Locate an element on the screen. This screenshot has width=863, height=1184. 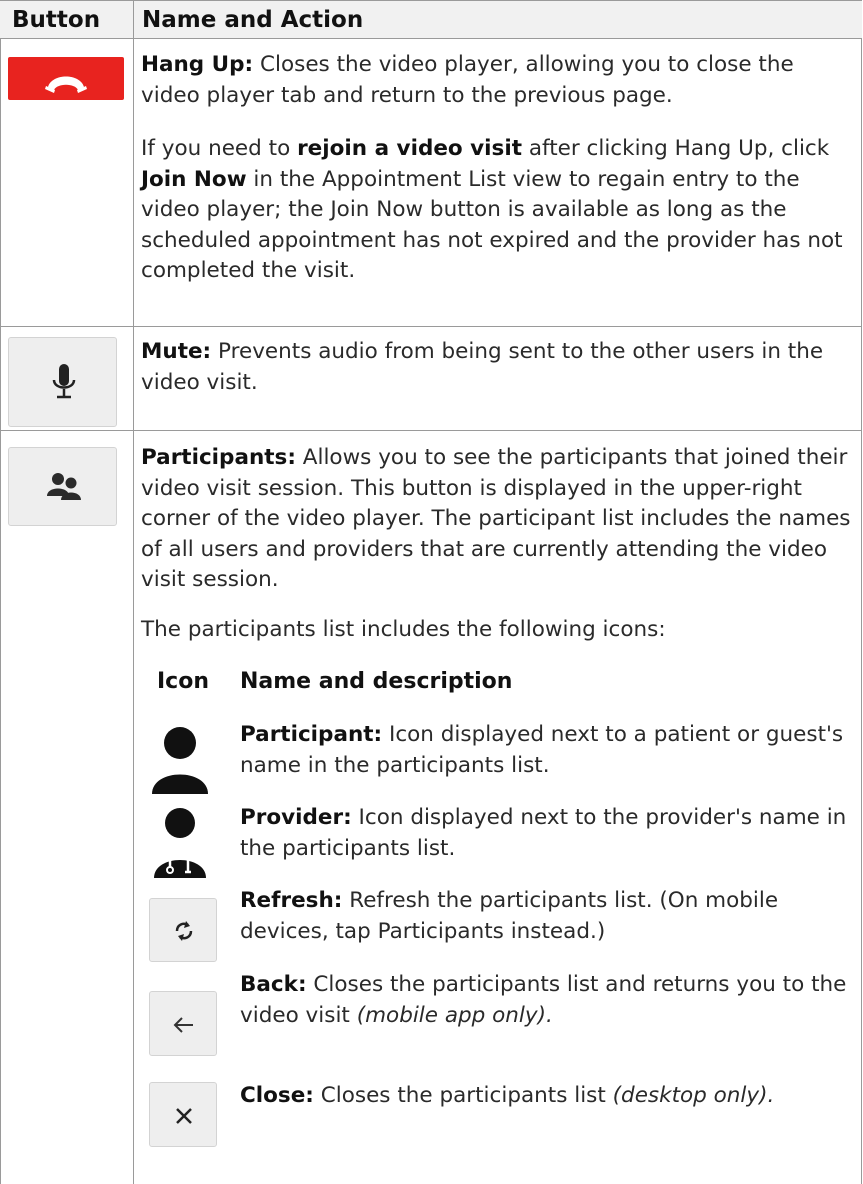
close-icon-note: (desktop only). is located at coordinates (693, 1095).